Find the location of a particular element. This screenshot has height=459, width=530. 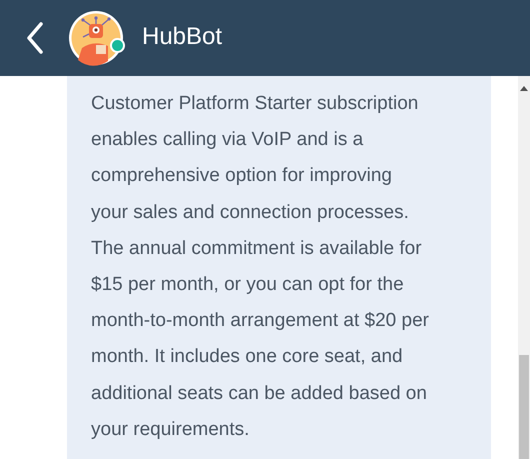

back-icon is located at coordinates (35, 38).